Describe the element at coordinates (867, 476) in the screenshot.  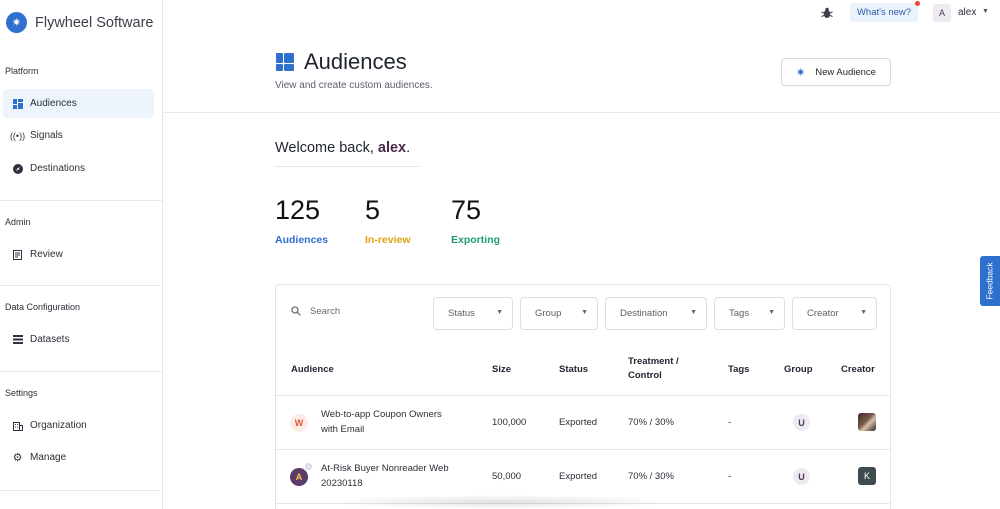
I see `creator-avatar: K` at that location.